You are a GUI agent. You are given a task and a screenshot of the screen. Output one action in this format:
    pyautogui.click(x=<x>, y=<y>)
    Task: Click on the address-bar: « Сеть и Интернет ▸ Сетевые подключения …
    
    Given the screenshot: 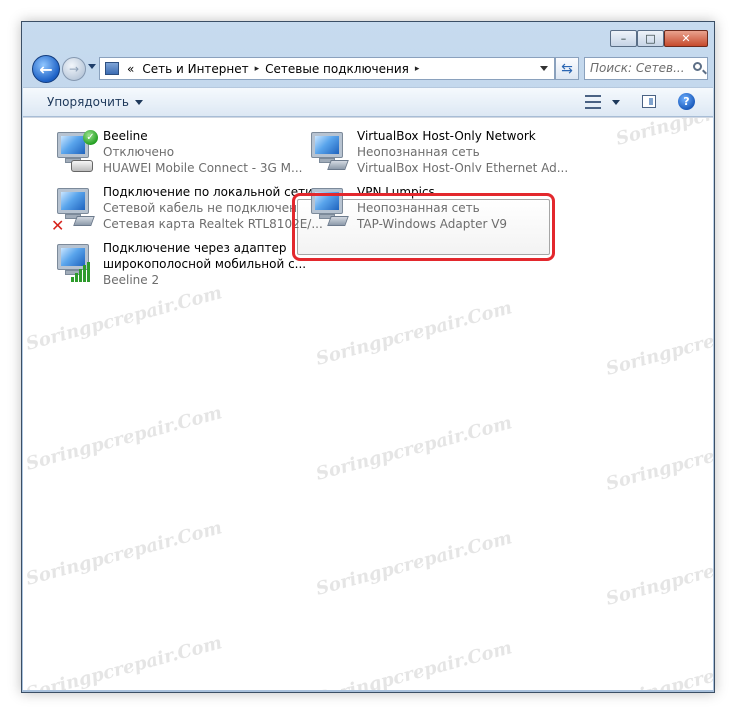 What is the action you would take?
    pyautogui.click(x=327, y=68)
    